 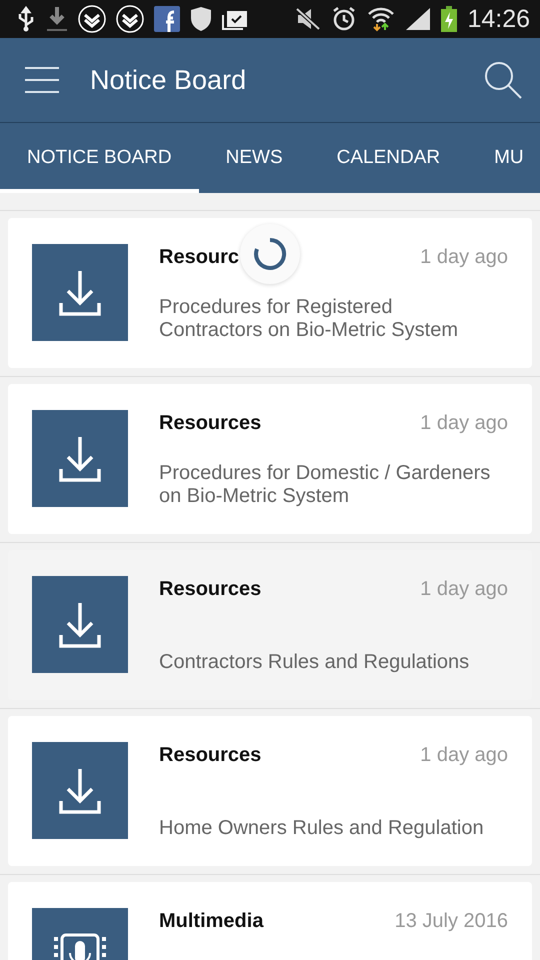 I want to click on tab: CALENDAR, so click(x=389, y=158).